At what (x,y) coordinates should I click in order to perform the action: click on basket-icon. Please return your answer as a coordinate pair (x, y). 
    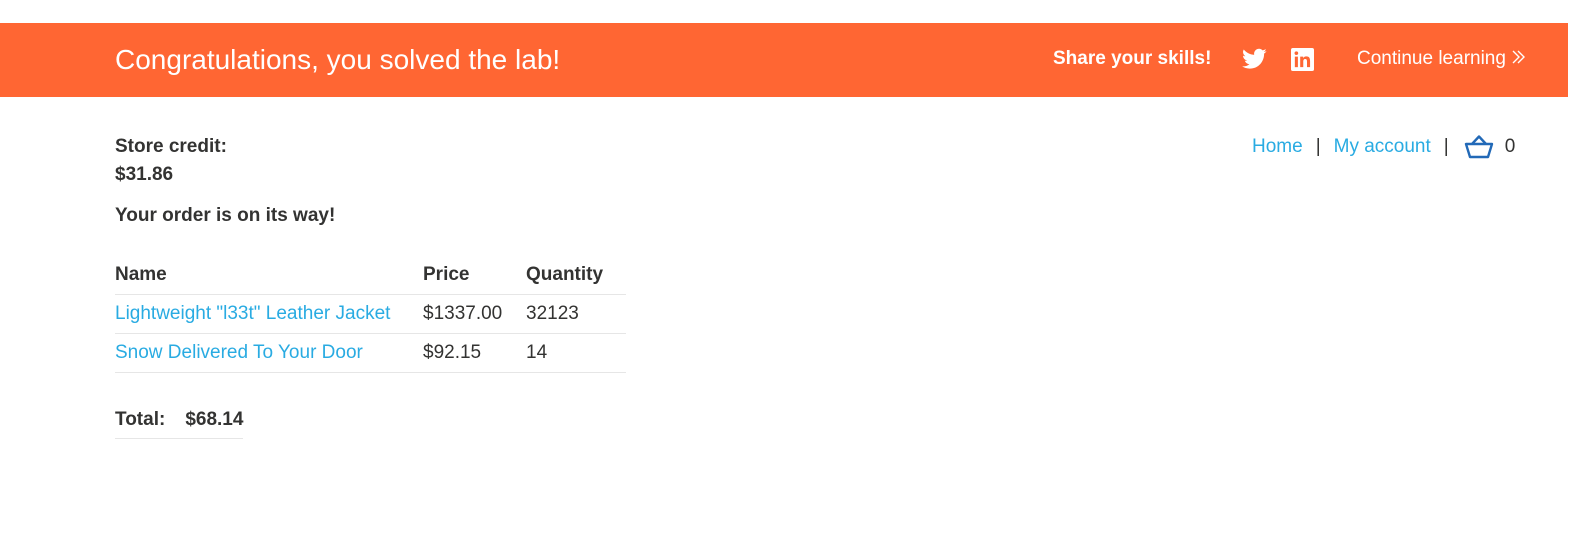
    Looking at the image, I should click on (1479, 147).